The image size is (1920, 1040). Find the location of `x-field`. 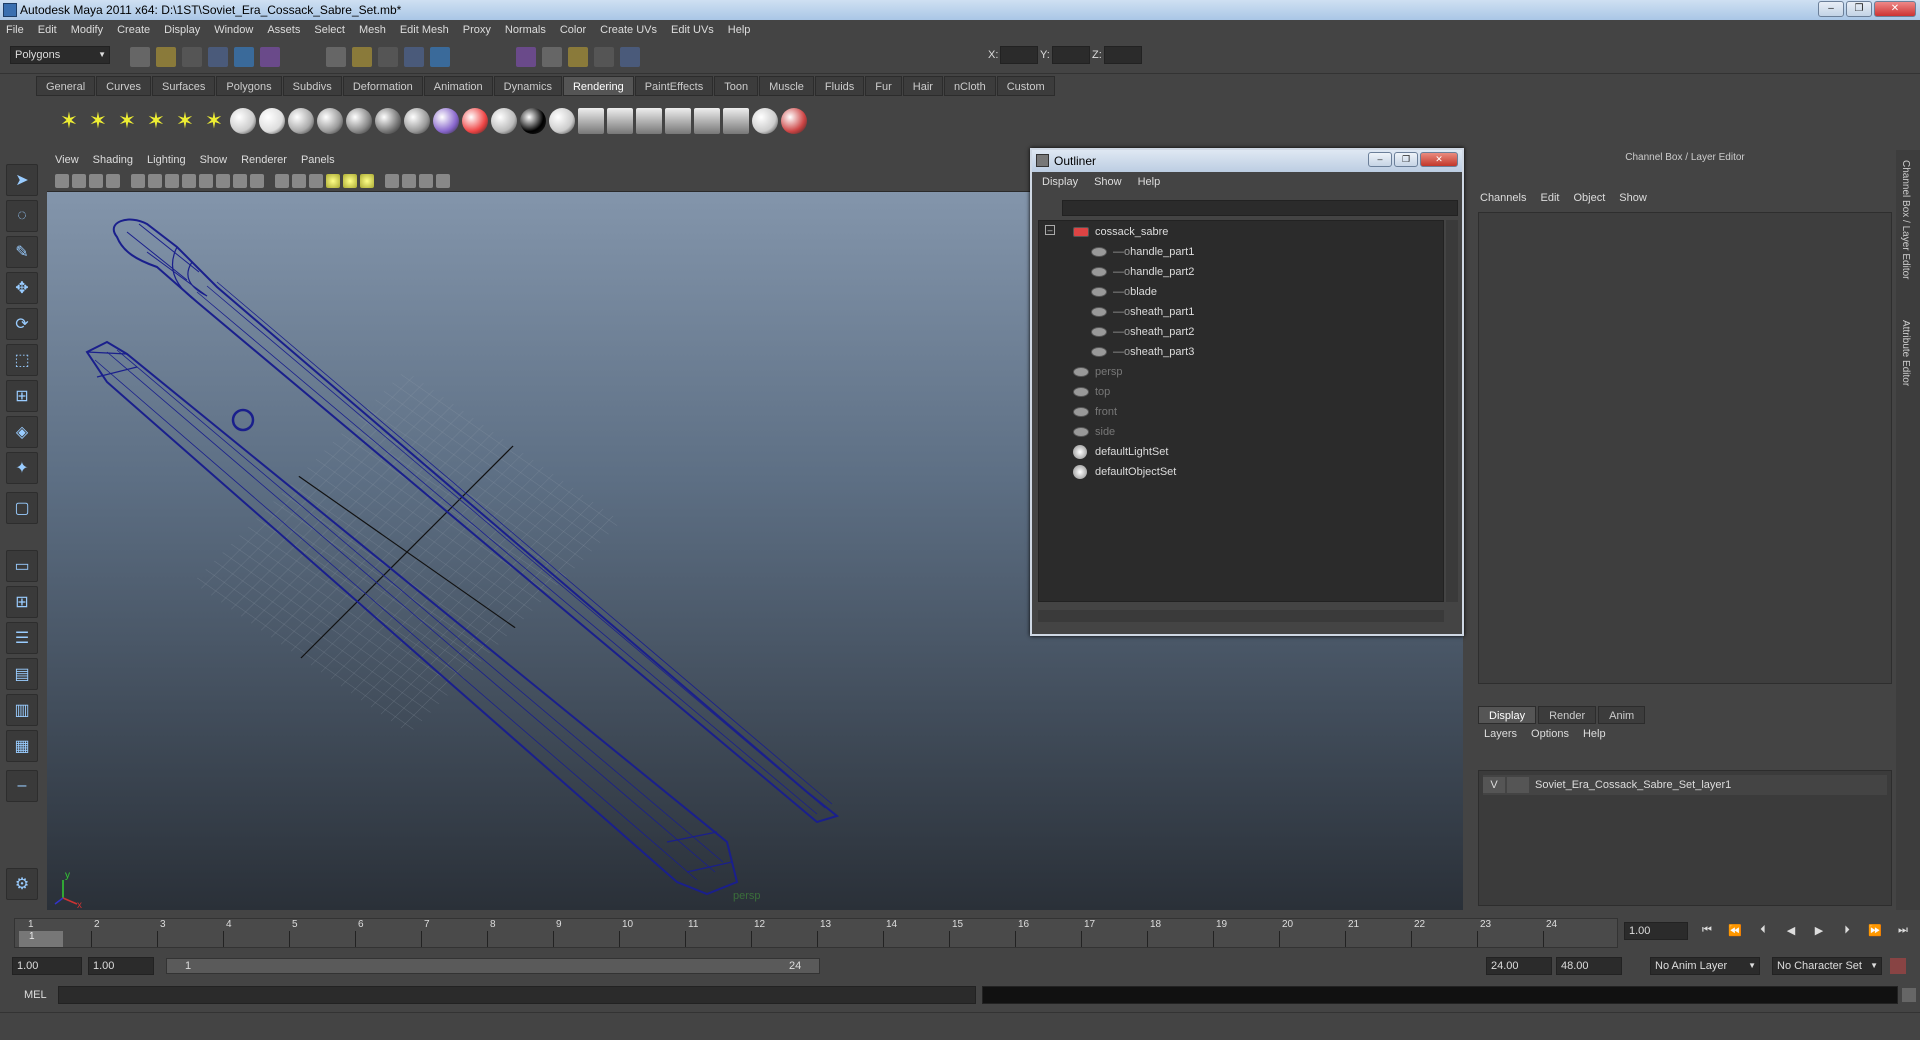

x-field is located at coordinates (1019, 55).